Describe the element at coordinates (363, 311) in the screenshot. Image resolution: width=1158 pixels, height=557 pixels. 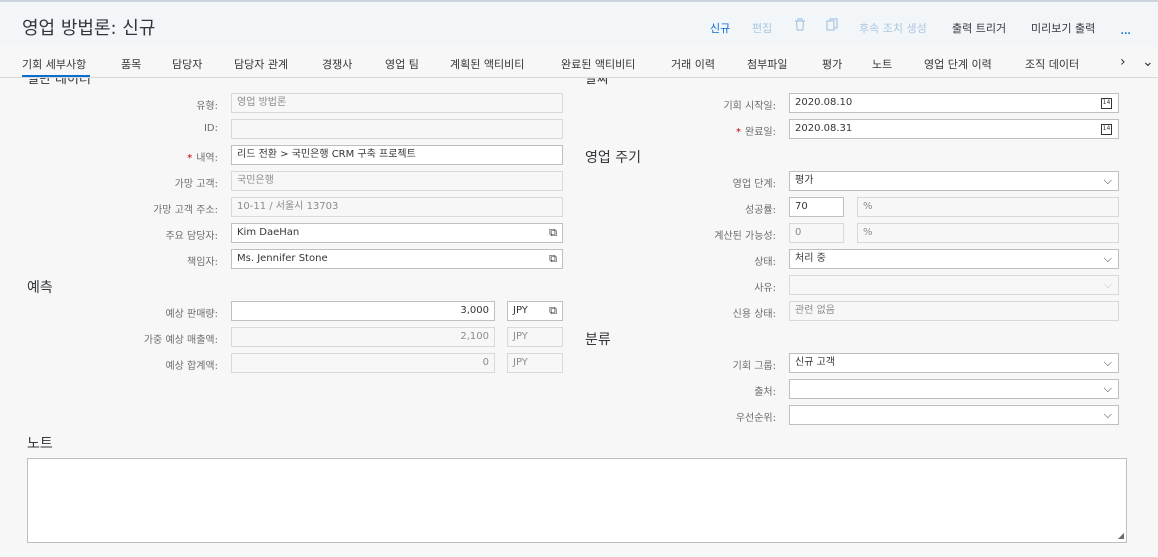
I see `expected-sales-input: 3,000` at that location.